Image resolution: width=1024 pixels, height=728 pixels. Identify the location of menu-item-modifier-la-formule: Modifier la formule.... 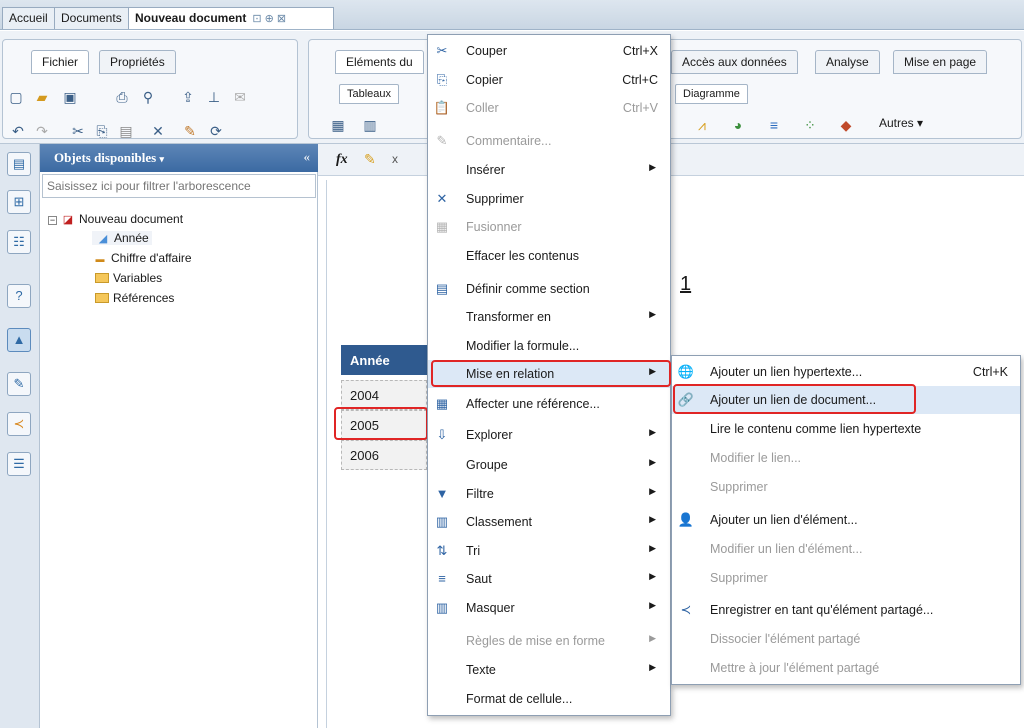
(549, 346).